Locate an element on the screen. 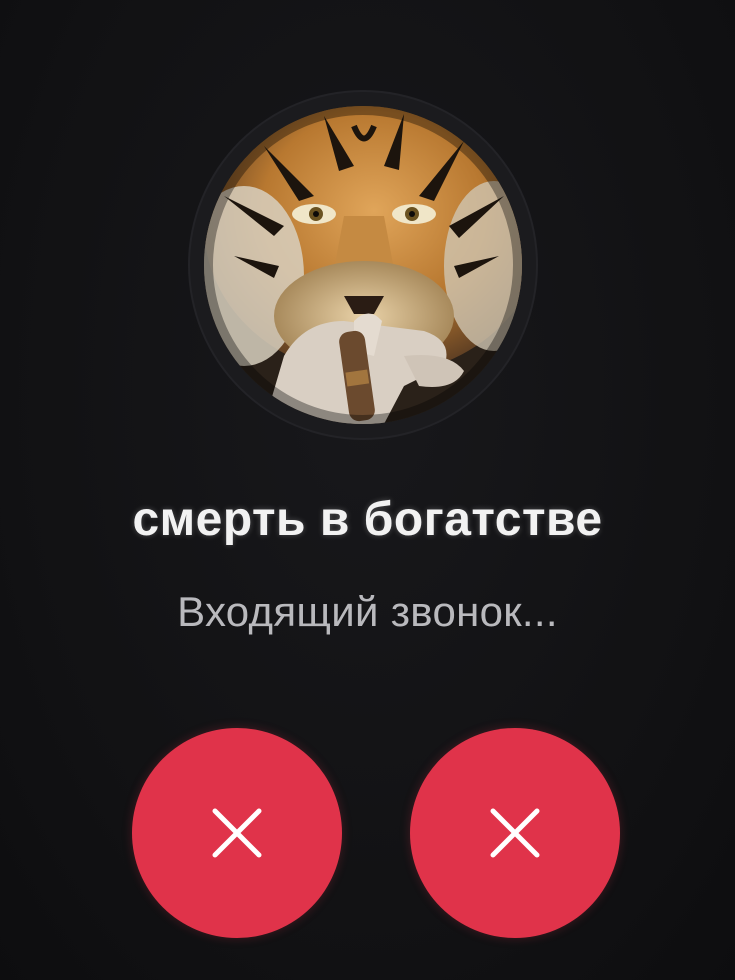 The width and height of the screenshot is (735, 980). caller-avatar is located at coordinates (363, 265).